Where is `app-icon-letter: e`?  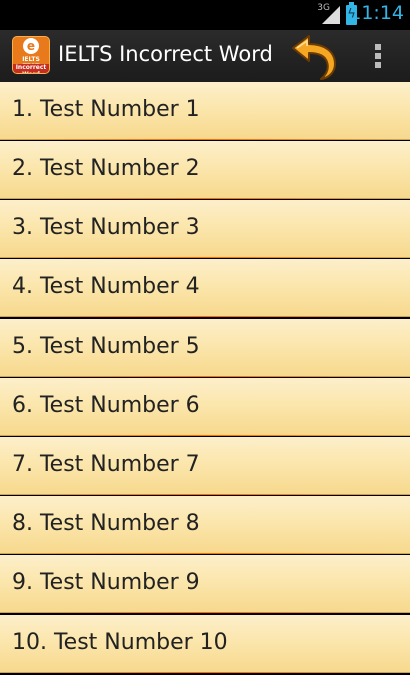
app-icon-letter: e is located at coordinates (31, 46).